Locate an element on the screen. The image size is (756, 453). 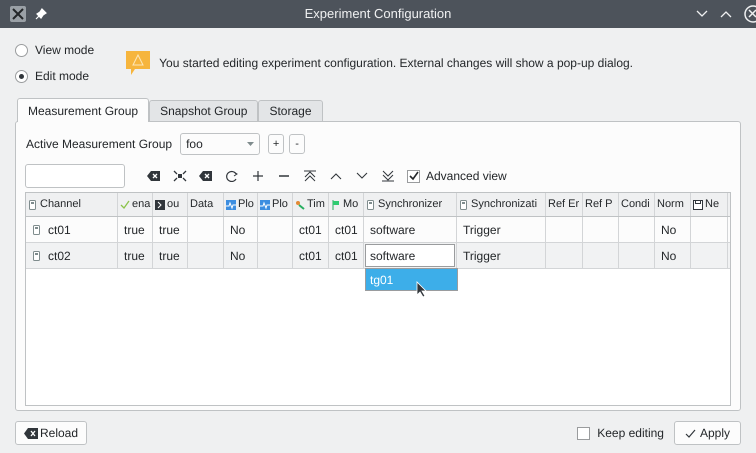
filter-field is located at coordinates (75, 176).